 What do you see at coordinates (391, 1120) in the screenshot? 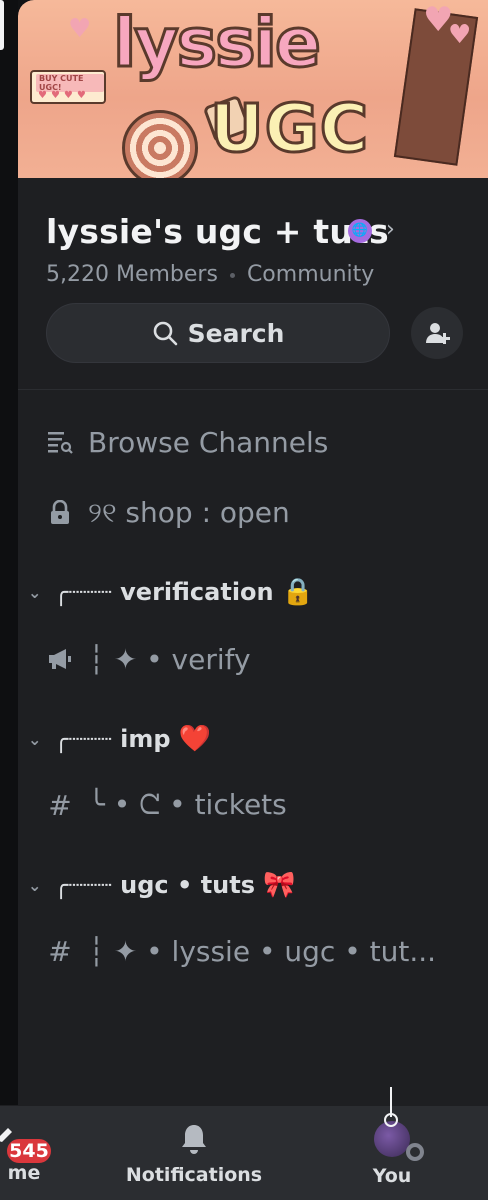
I see `touch-indicator-dot` at bounding box center [391, 1120].